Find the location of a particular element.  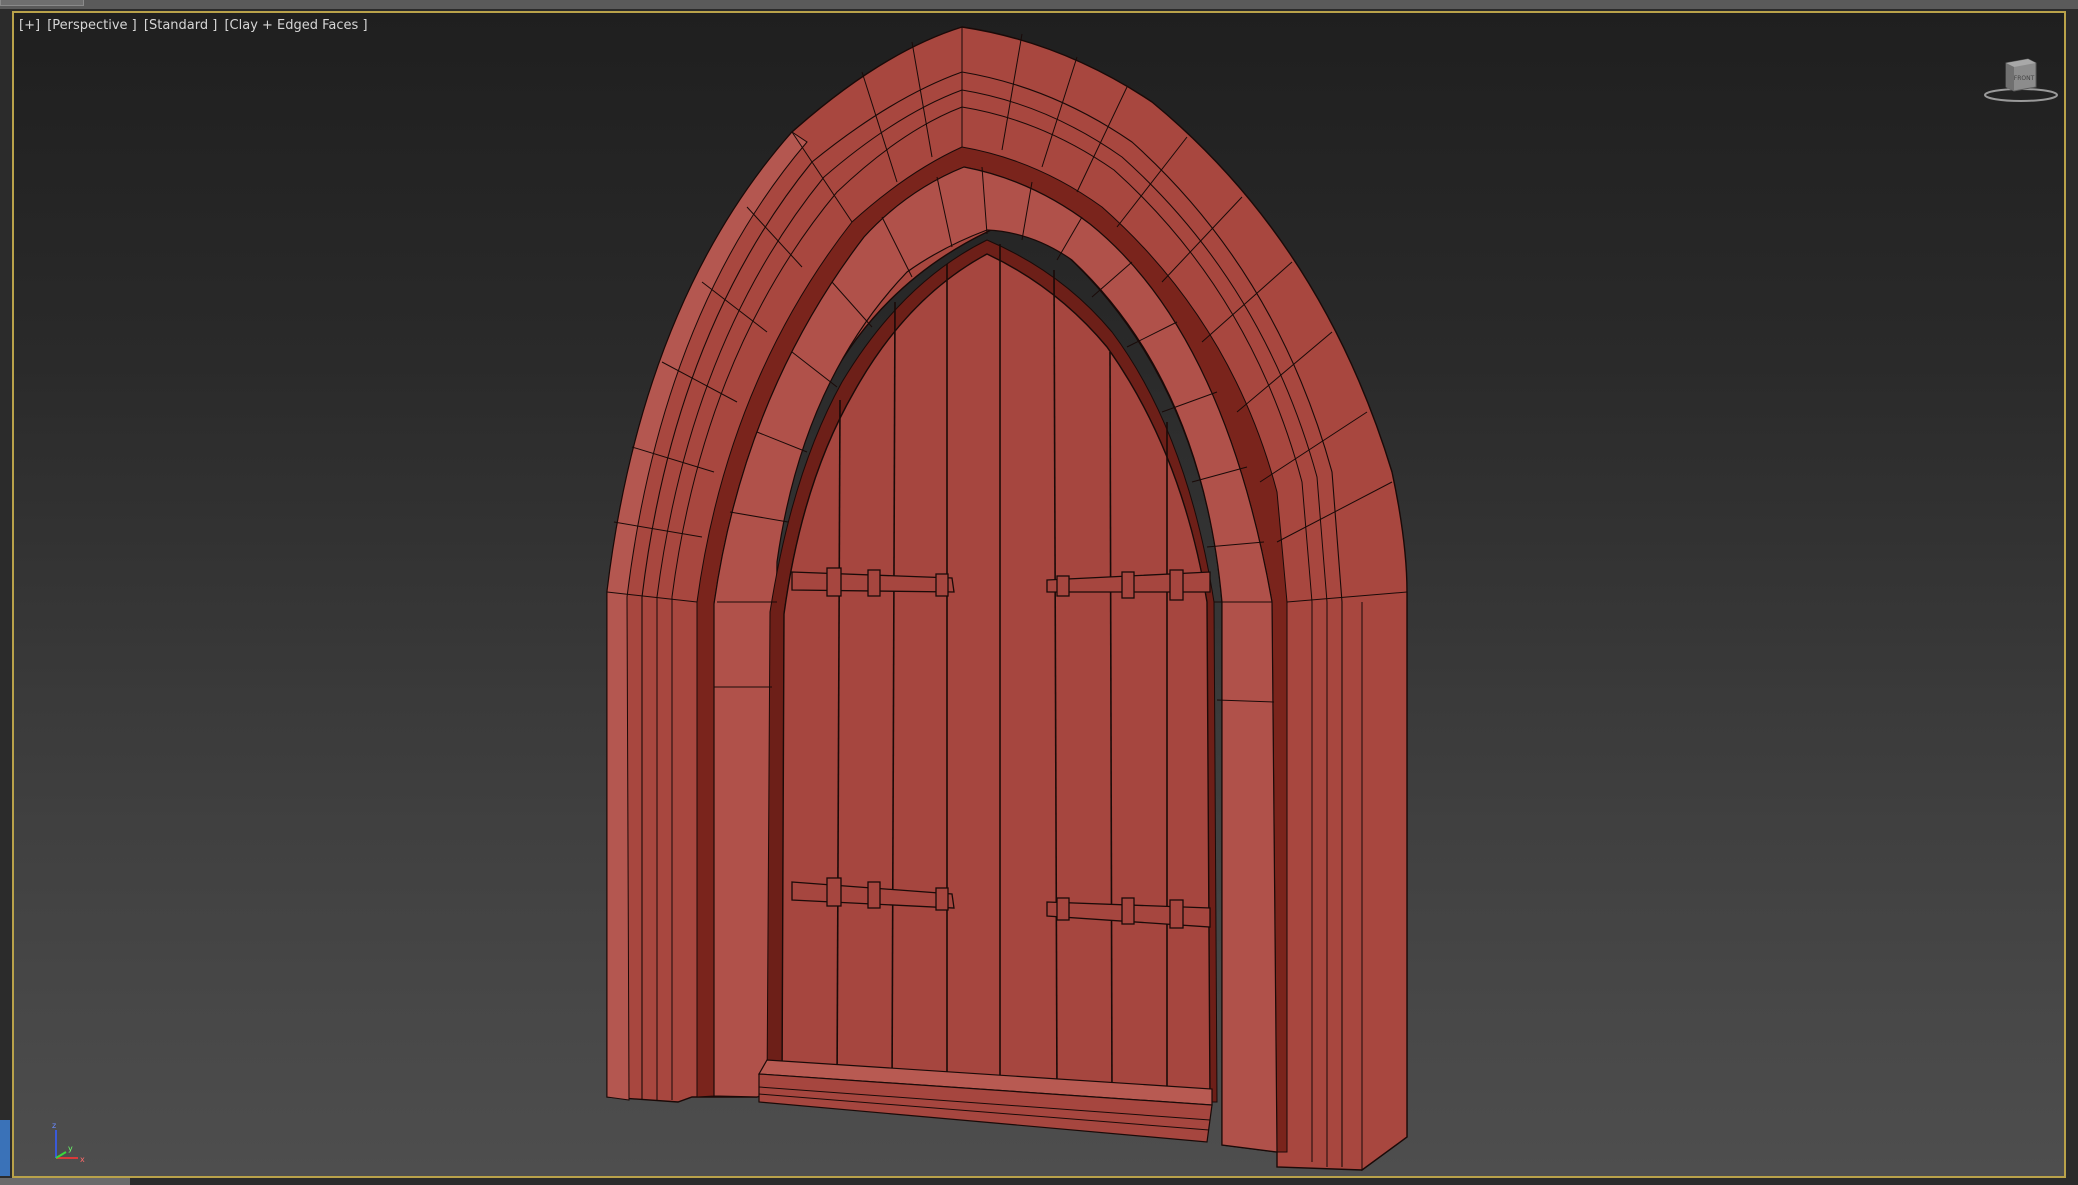

viewport-tab is located at coordinates (42, 3).